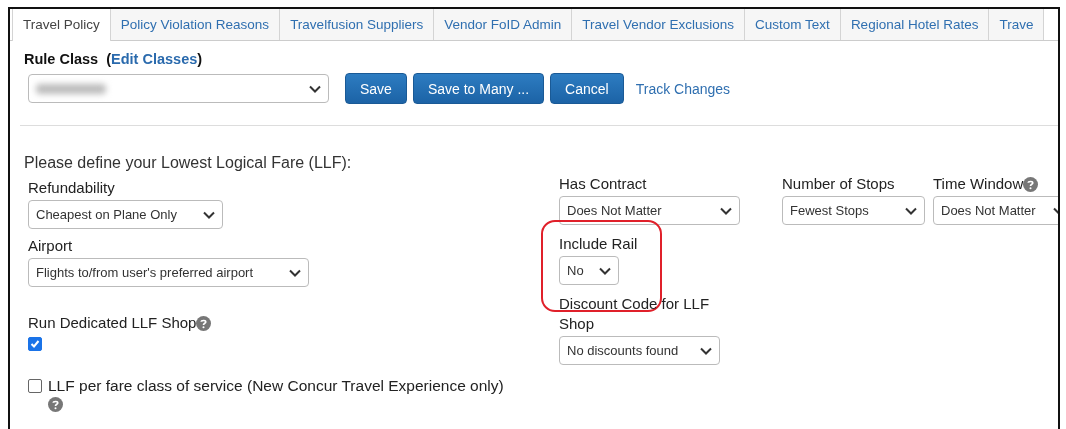 The height and width of the screenshot is (429, 1066). I want to click on tab: Travel Policy, so click(61, 25).